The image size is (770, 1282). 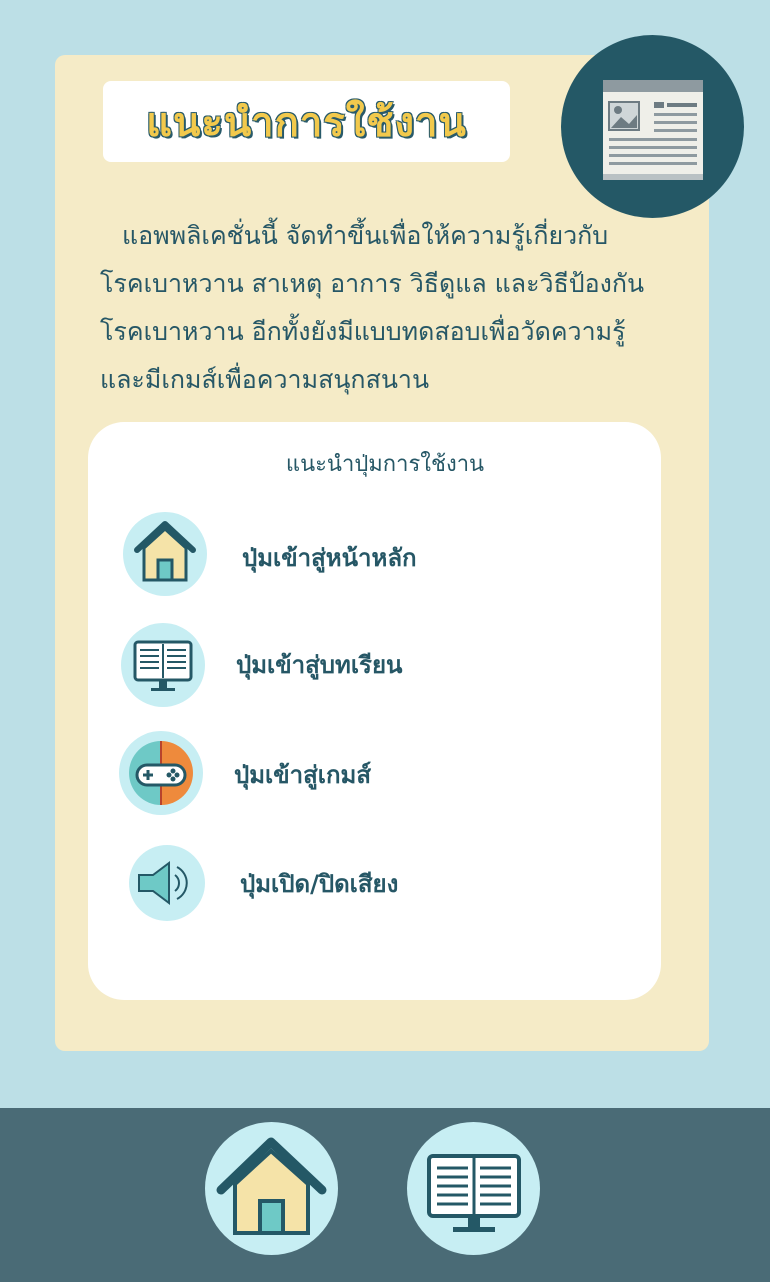 I want to click on lessons-button, so click(x=473, y=1188).